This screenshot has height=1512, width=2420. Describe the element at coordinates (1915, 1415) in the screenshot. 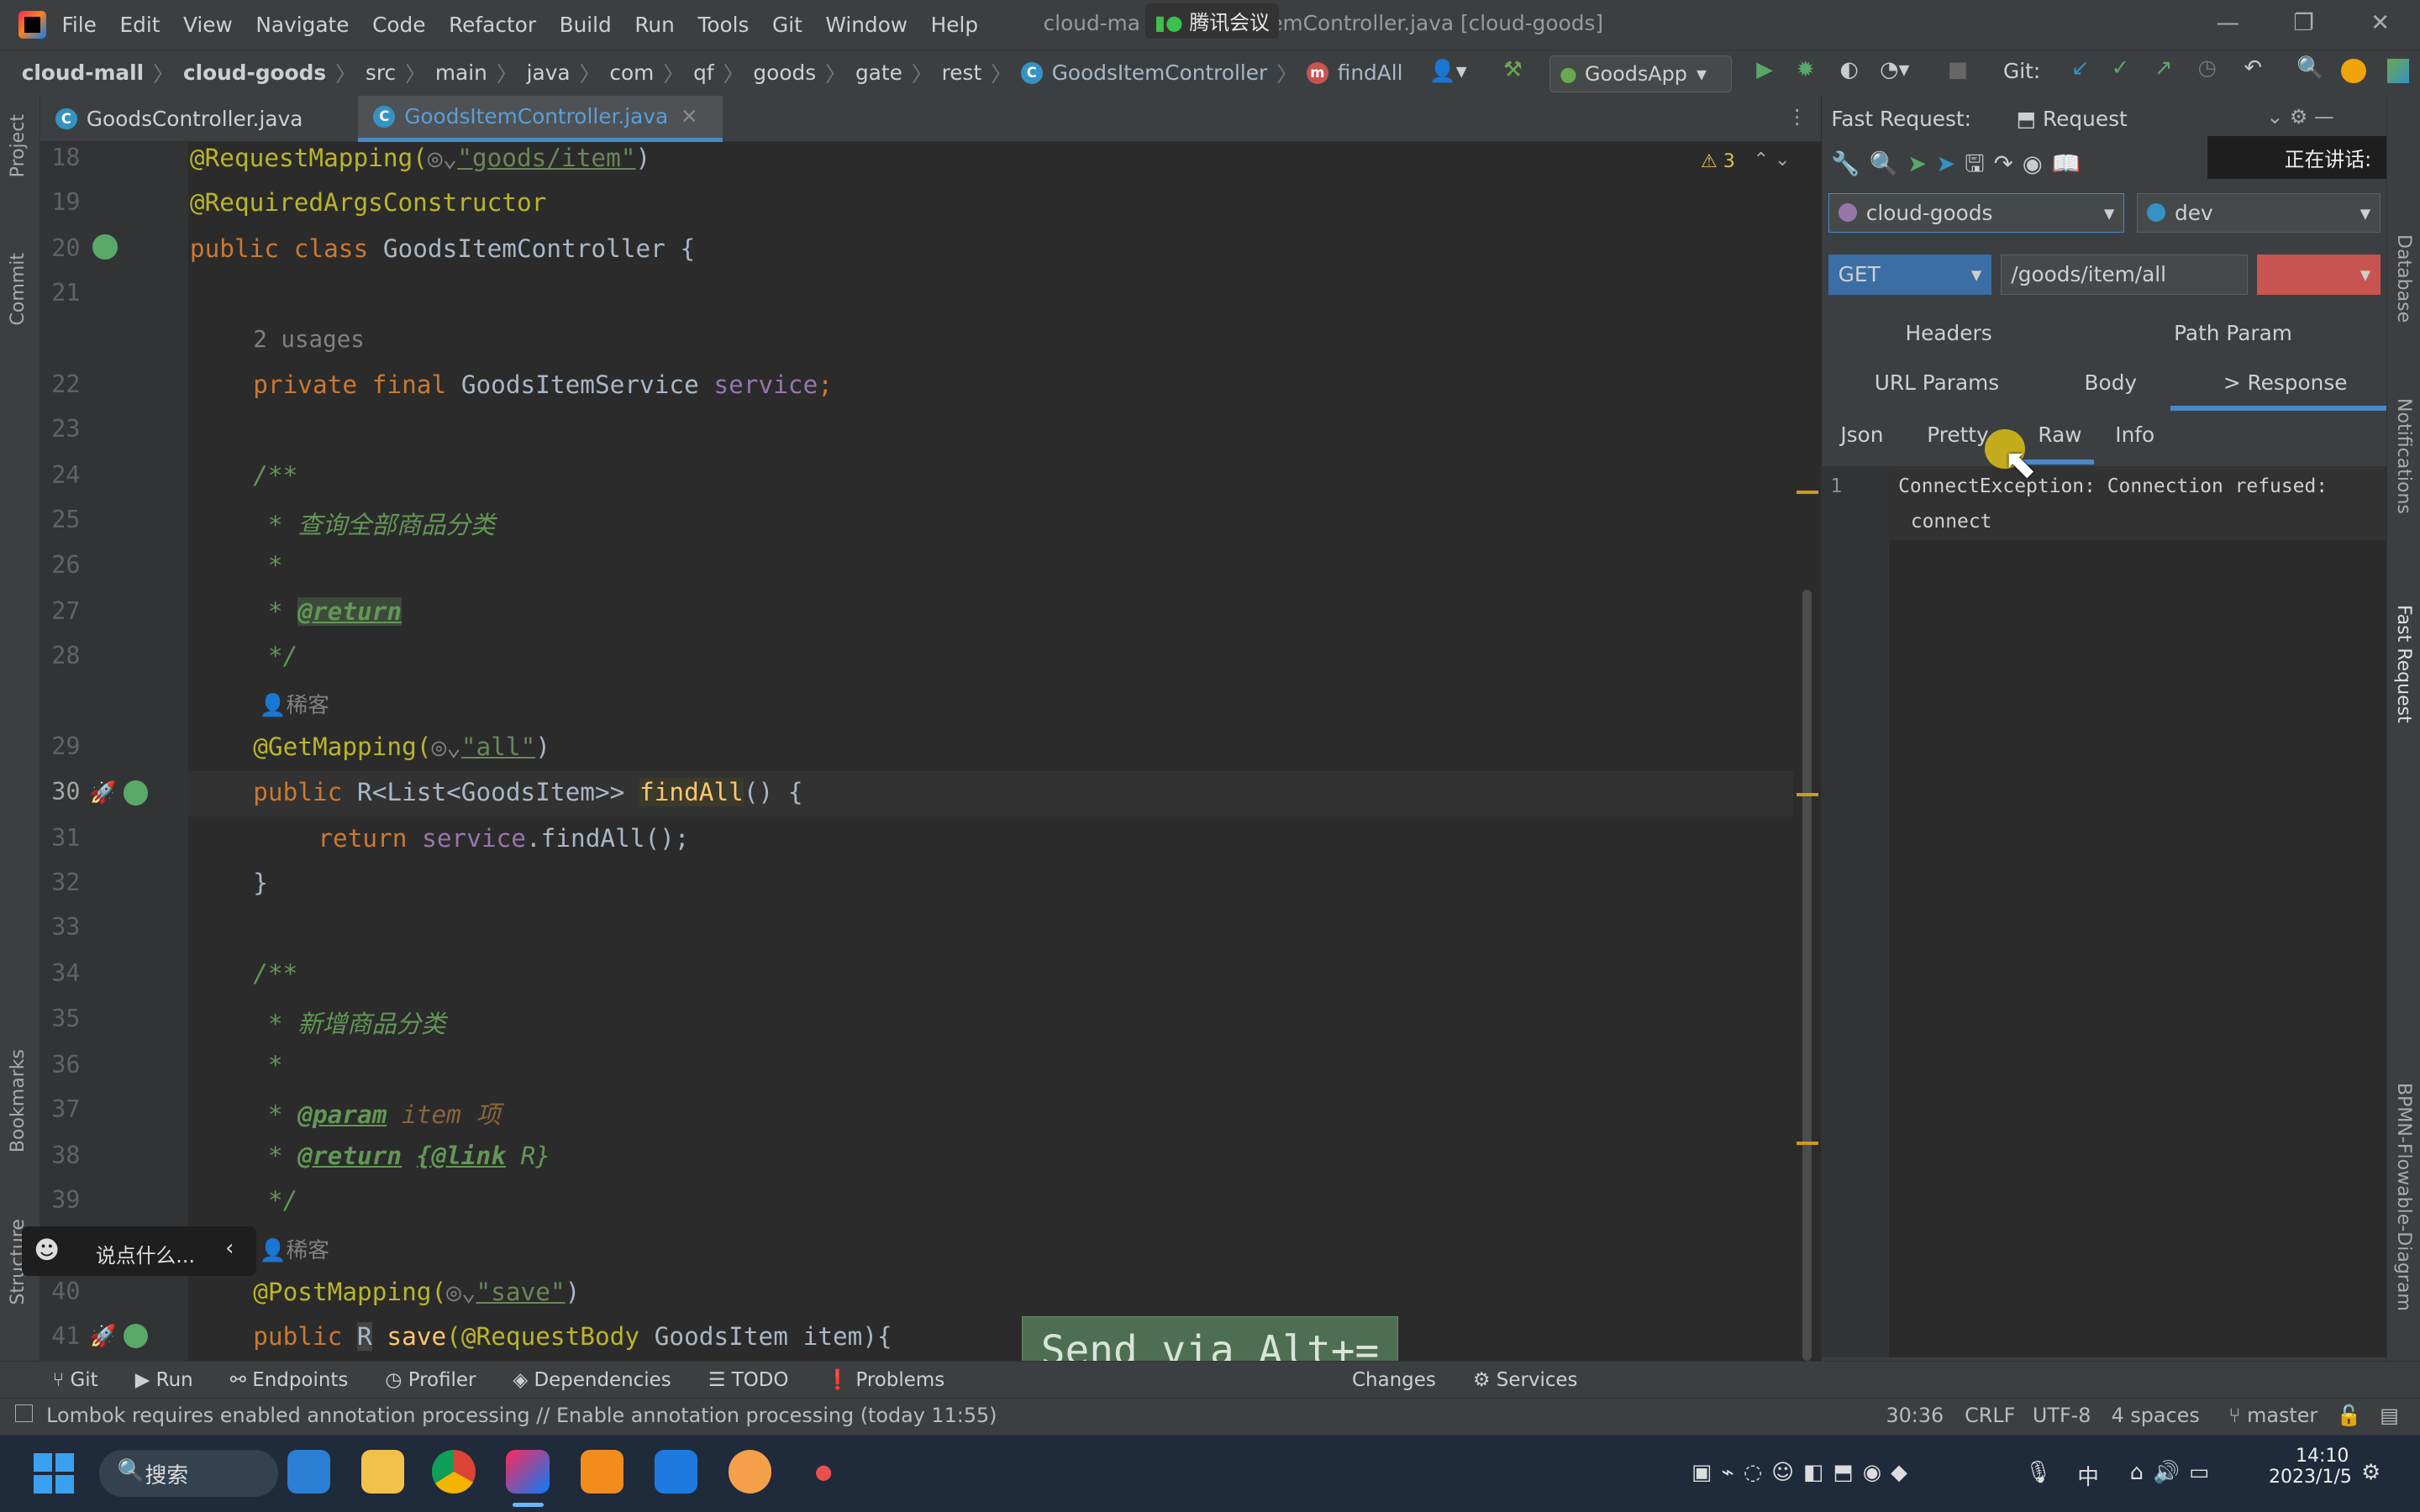

I see `caret-position: 30:36` at that location.